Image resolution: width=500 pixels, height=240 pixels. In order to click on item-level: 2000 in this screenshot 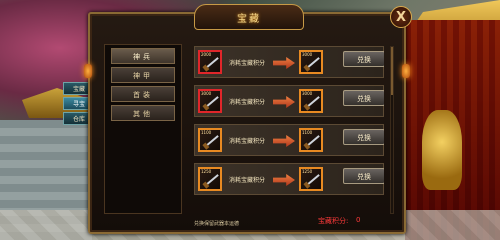, I will do `click(206, 54)`.